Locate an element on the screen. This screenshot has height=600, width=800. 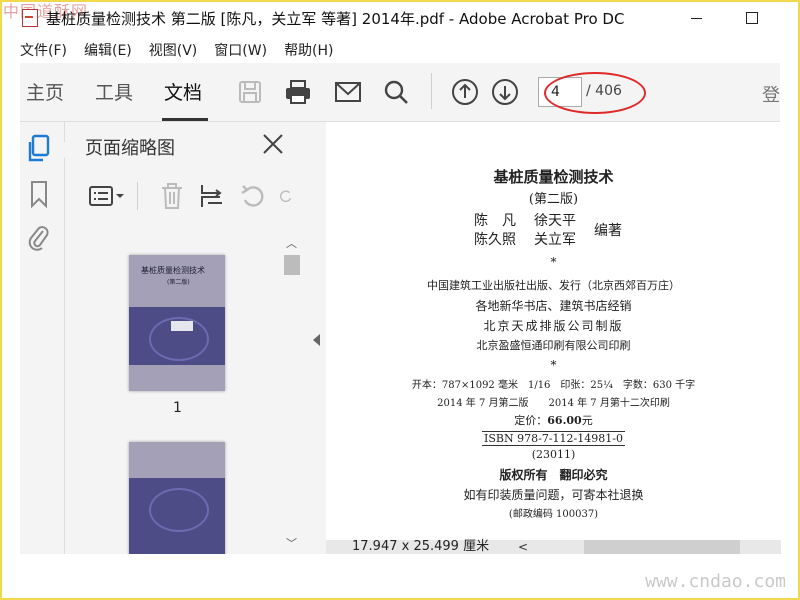
thumbnail-cover-subtitle: (第二版) is located at coordinates (178, 282).